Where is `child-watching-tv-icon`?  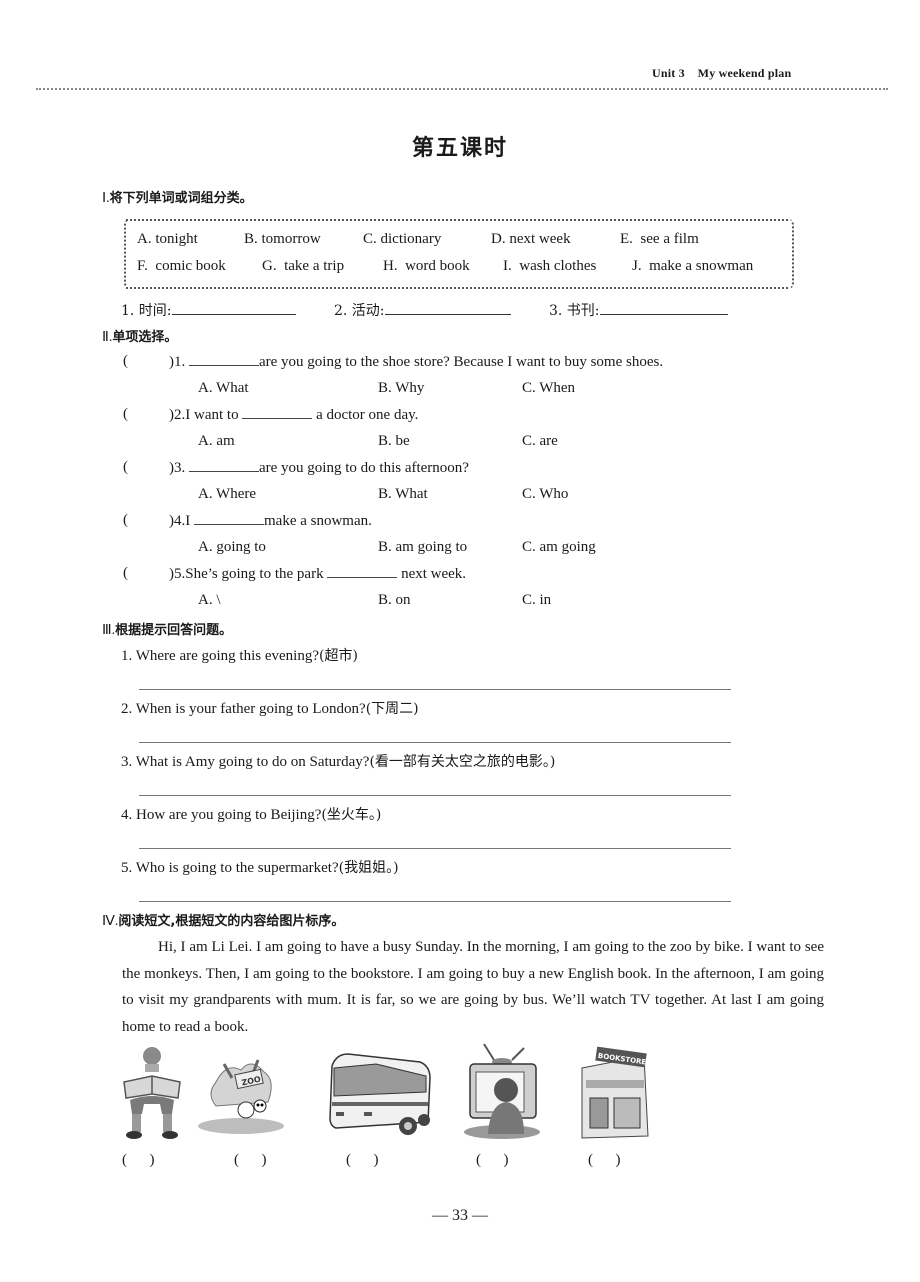 child-watching-tv-icon is located at coordinates (503, 1091).